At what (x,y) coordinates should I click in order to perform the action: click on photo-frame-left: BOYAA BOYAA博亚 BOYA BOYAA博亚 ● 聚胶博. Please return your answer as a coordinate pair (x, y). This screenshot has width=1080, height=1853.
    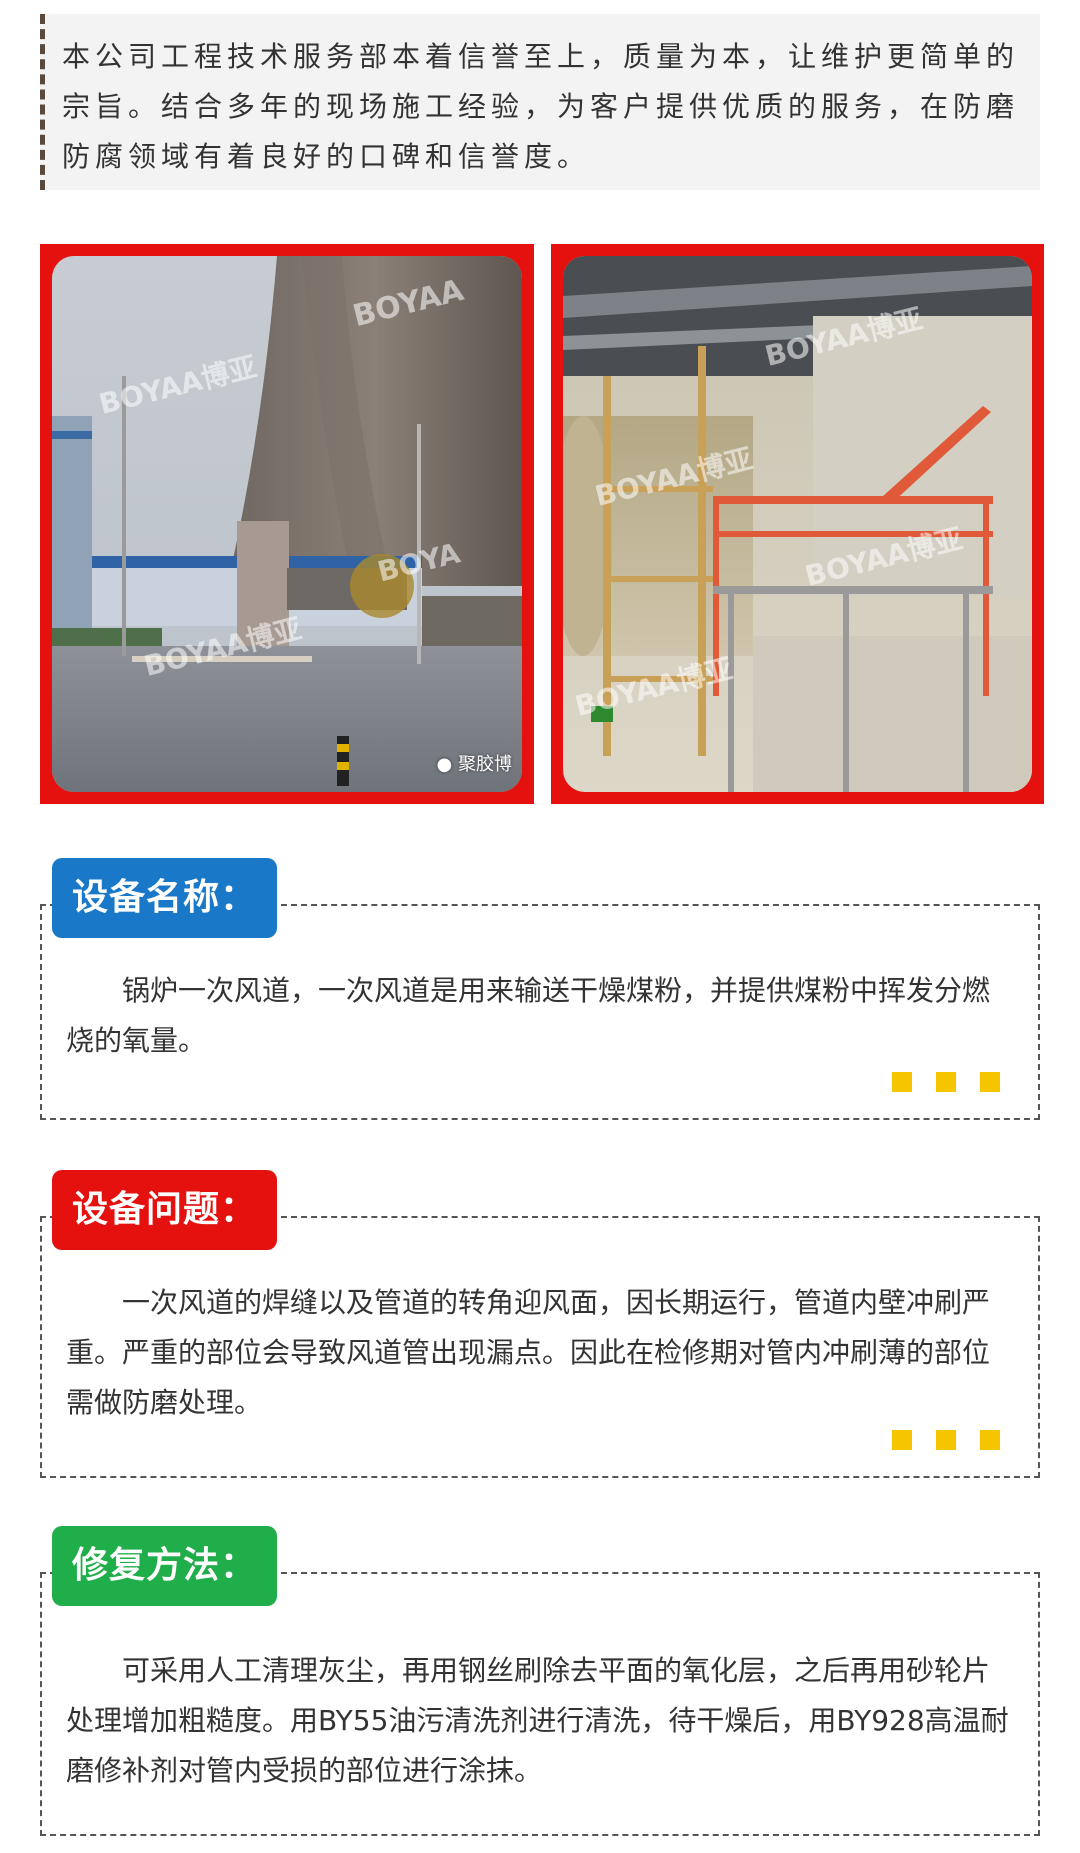
    Looking at the image, I should click on (287, 524).